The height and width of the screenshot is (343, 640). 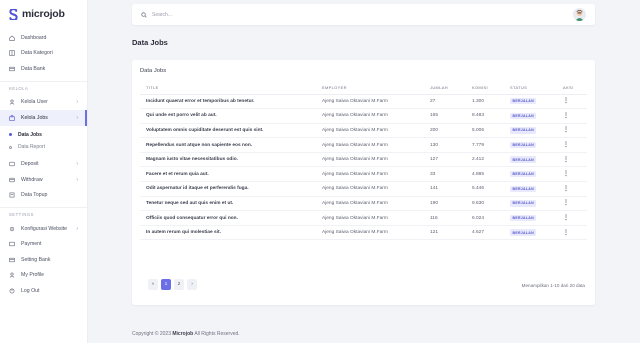 I want to click on sidebar-item-payment: Payment, so click(x=43, y=245).